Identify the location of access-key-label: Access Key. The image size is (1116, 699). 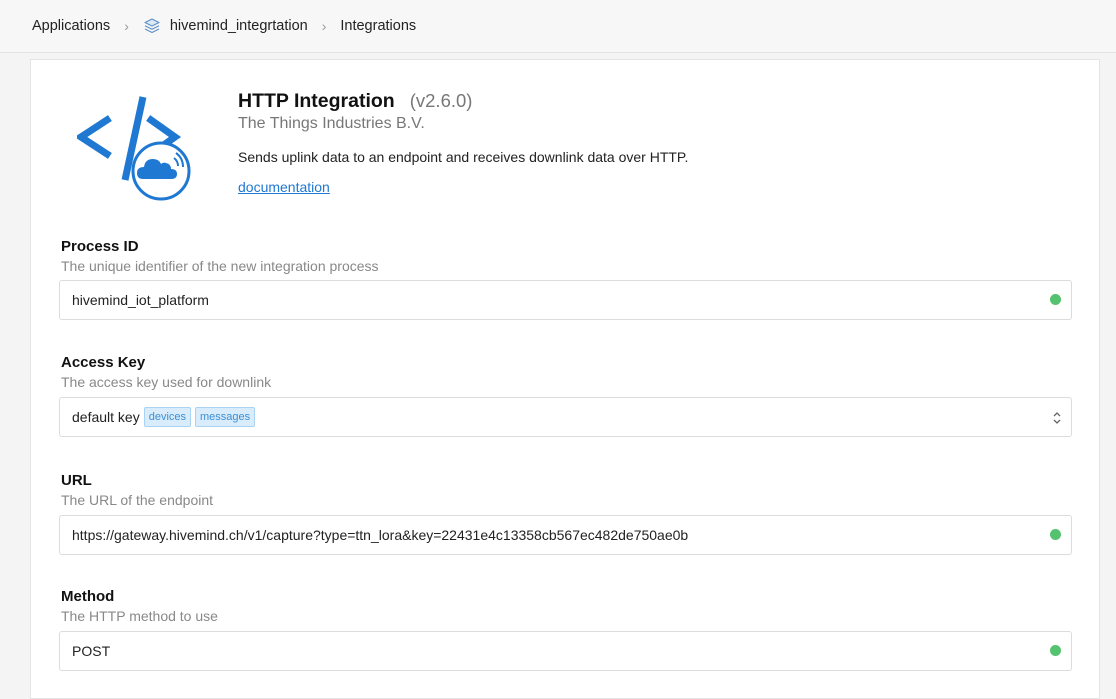
(103, 362).